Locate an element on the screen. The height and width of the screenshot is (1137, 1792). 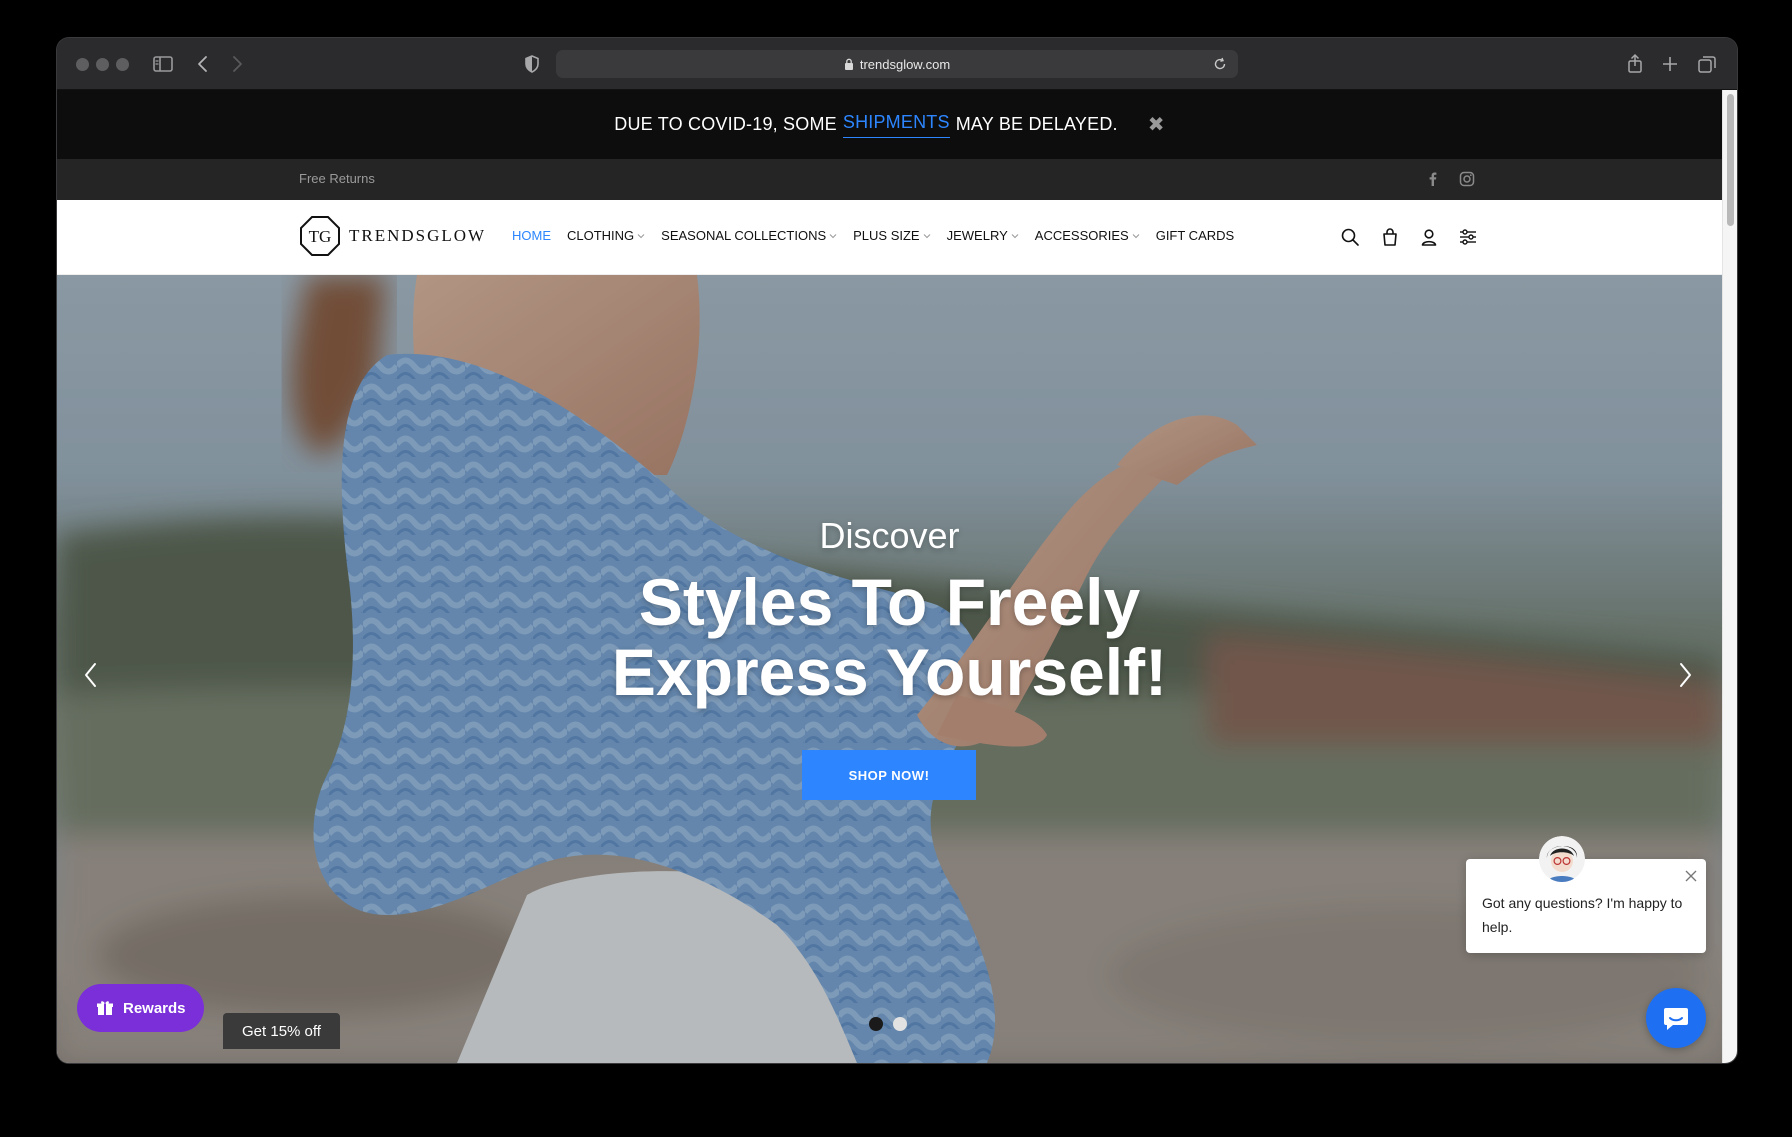
slider-pagination is located at coordinates (888, 1024).